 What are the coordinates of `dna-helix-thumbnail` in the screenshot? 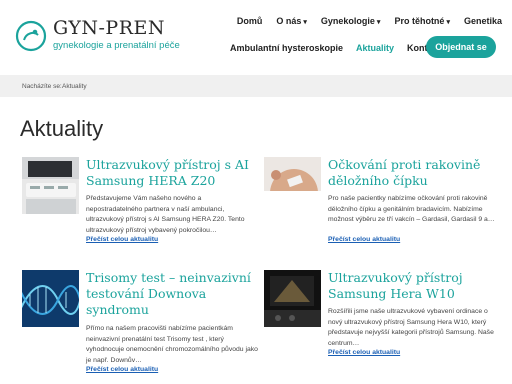 It's located at (50, 298).